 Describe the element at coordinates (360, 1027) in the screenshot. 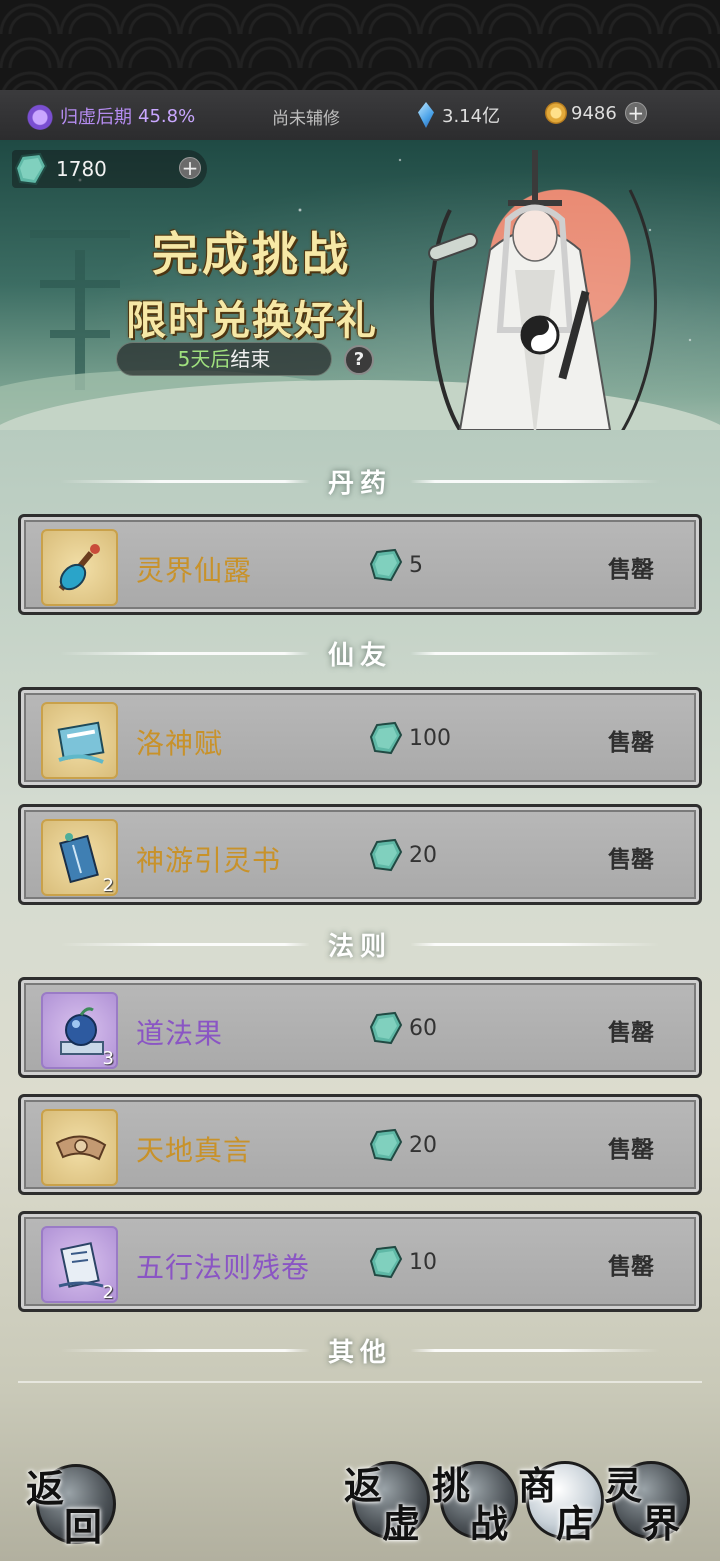

I see `shop-item-row: 3 道法果 60 售罄` at that location.